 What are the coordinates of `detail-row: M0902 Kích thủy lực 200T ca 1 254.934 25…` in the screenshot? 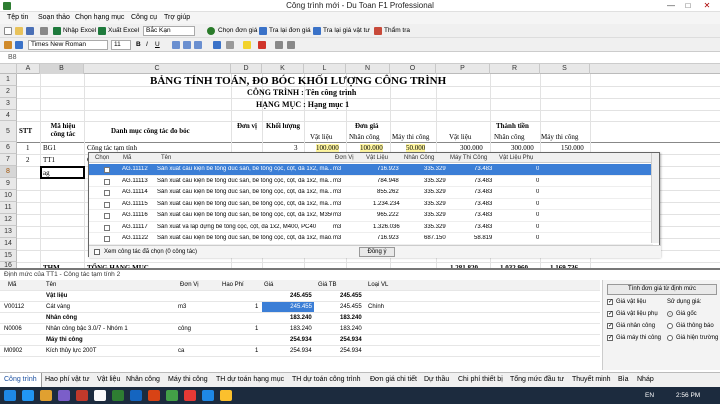 It's located at (300, 351).